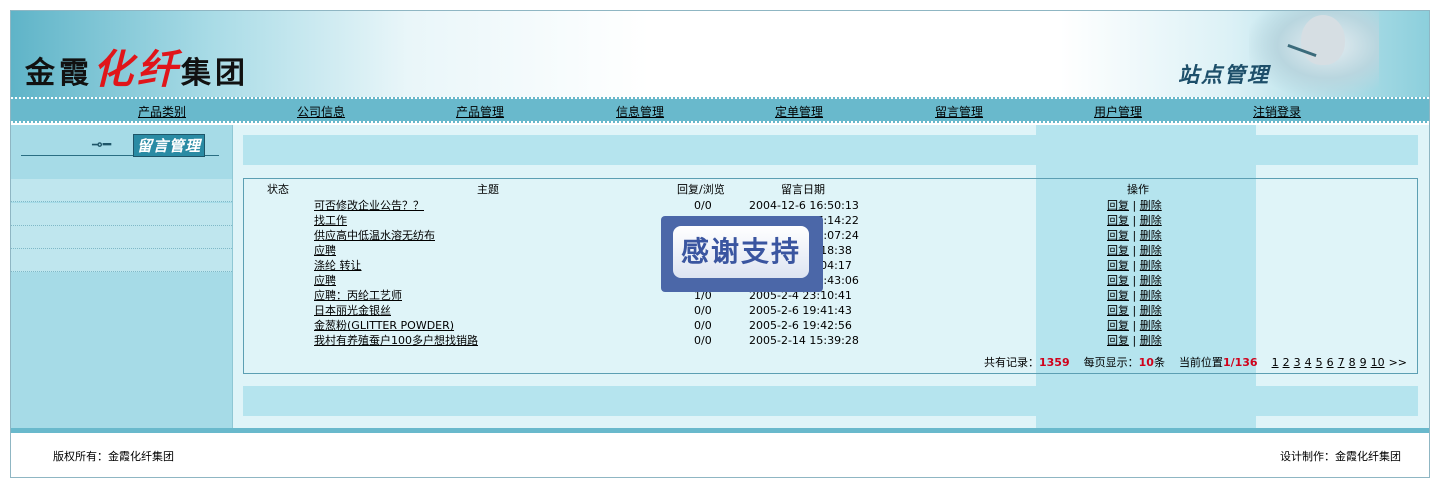  Describe the element at coordinates (1398, 362) in the screenshot. I see `next-pages-link: >>` at that location.